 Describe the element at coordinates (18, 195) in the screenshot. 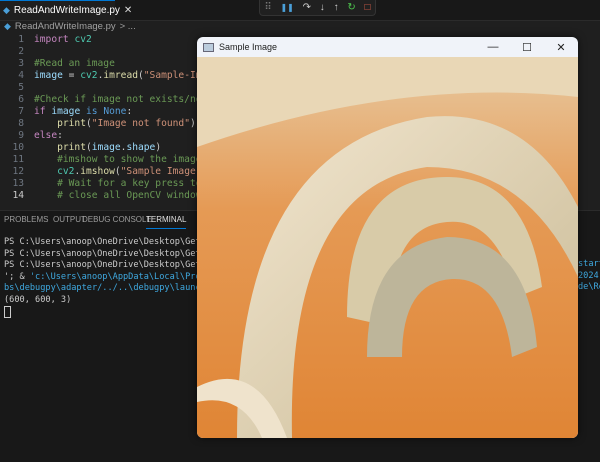

I see `line-number: 14` at that location.